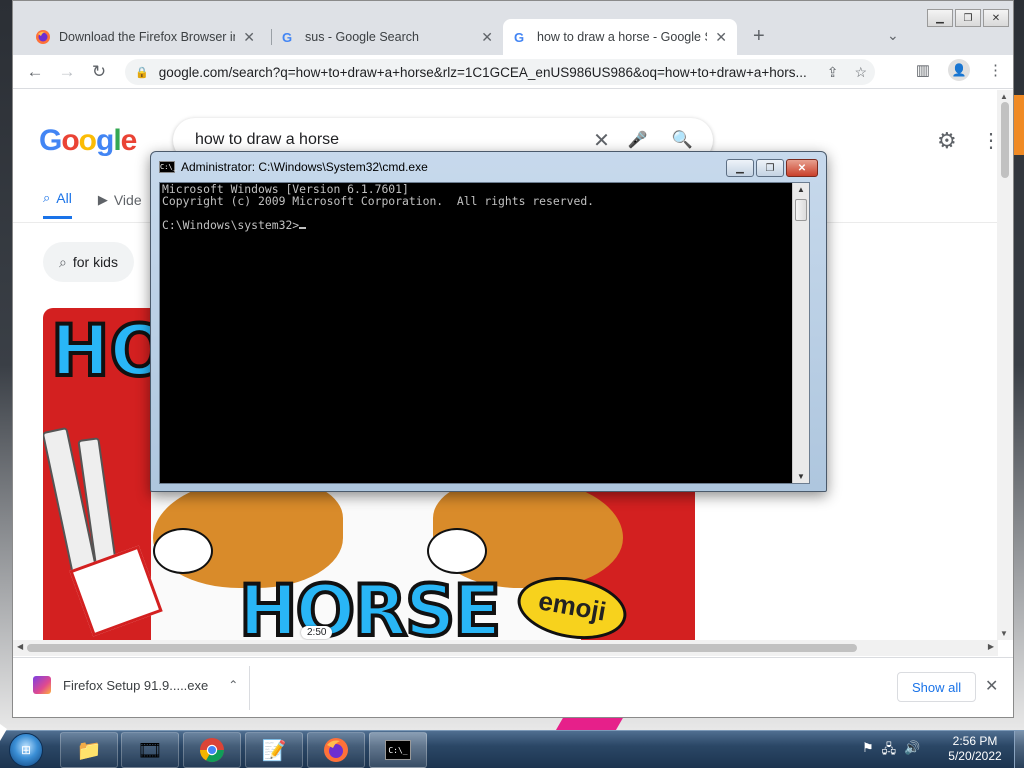 The height and width of the screenshot is (768, 1024). Describe the element at coordinates (64, 198) in the screenshot. I see `tab-all-label: All` at that location.